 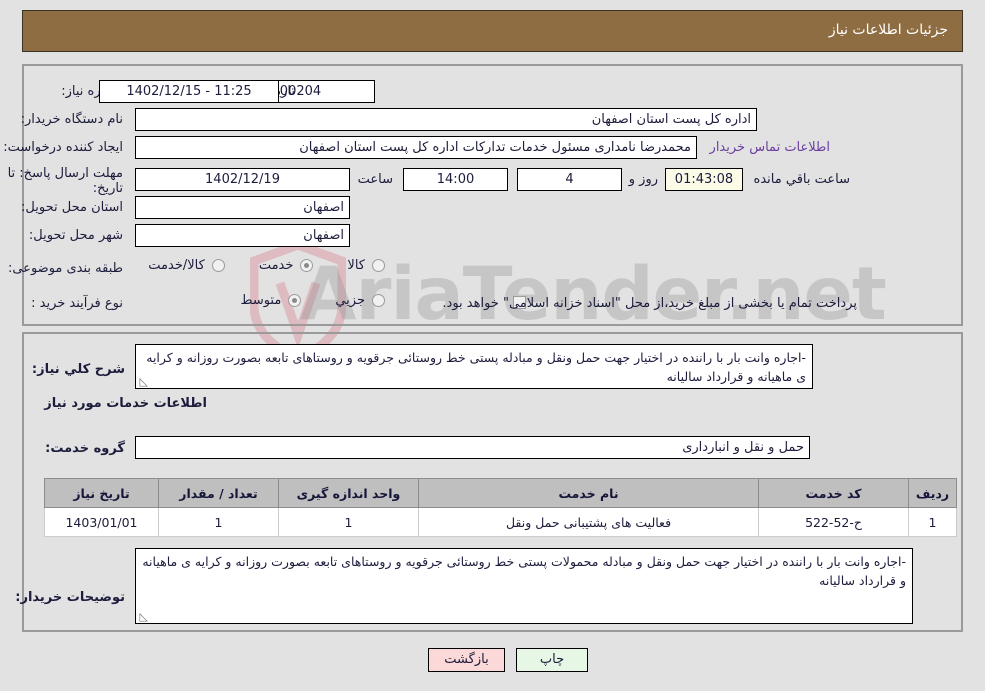 I want to click on delivery-city-value: اصفهان, so click(x=242, y=235).